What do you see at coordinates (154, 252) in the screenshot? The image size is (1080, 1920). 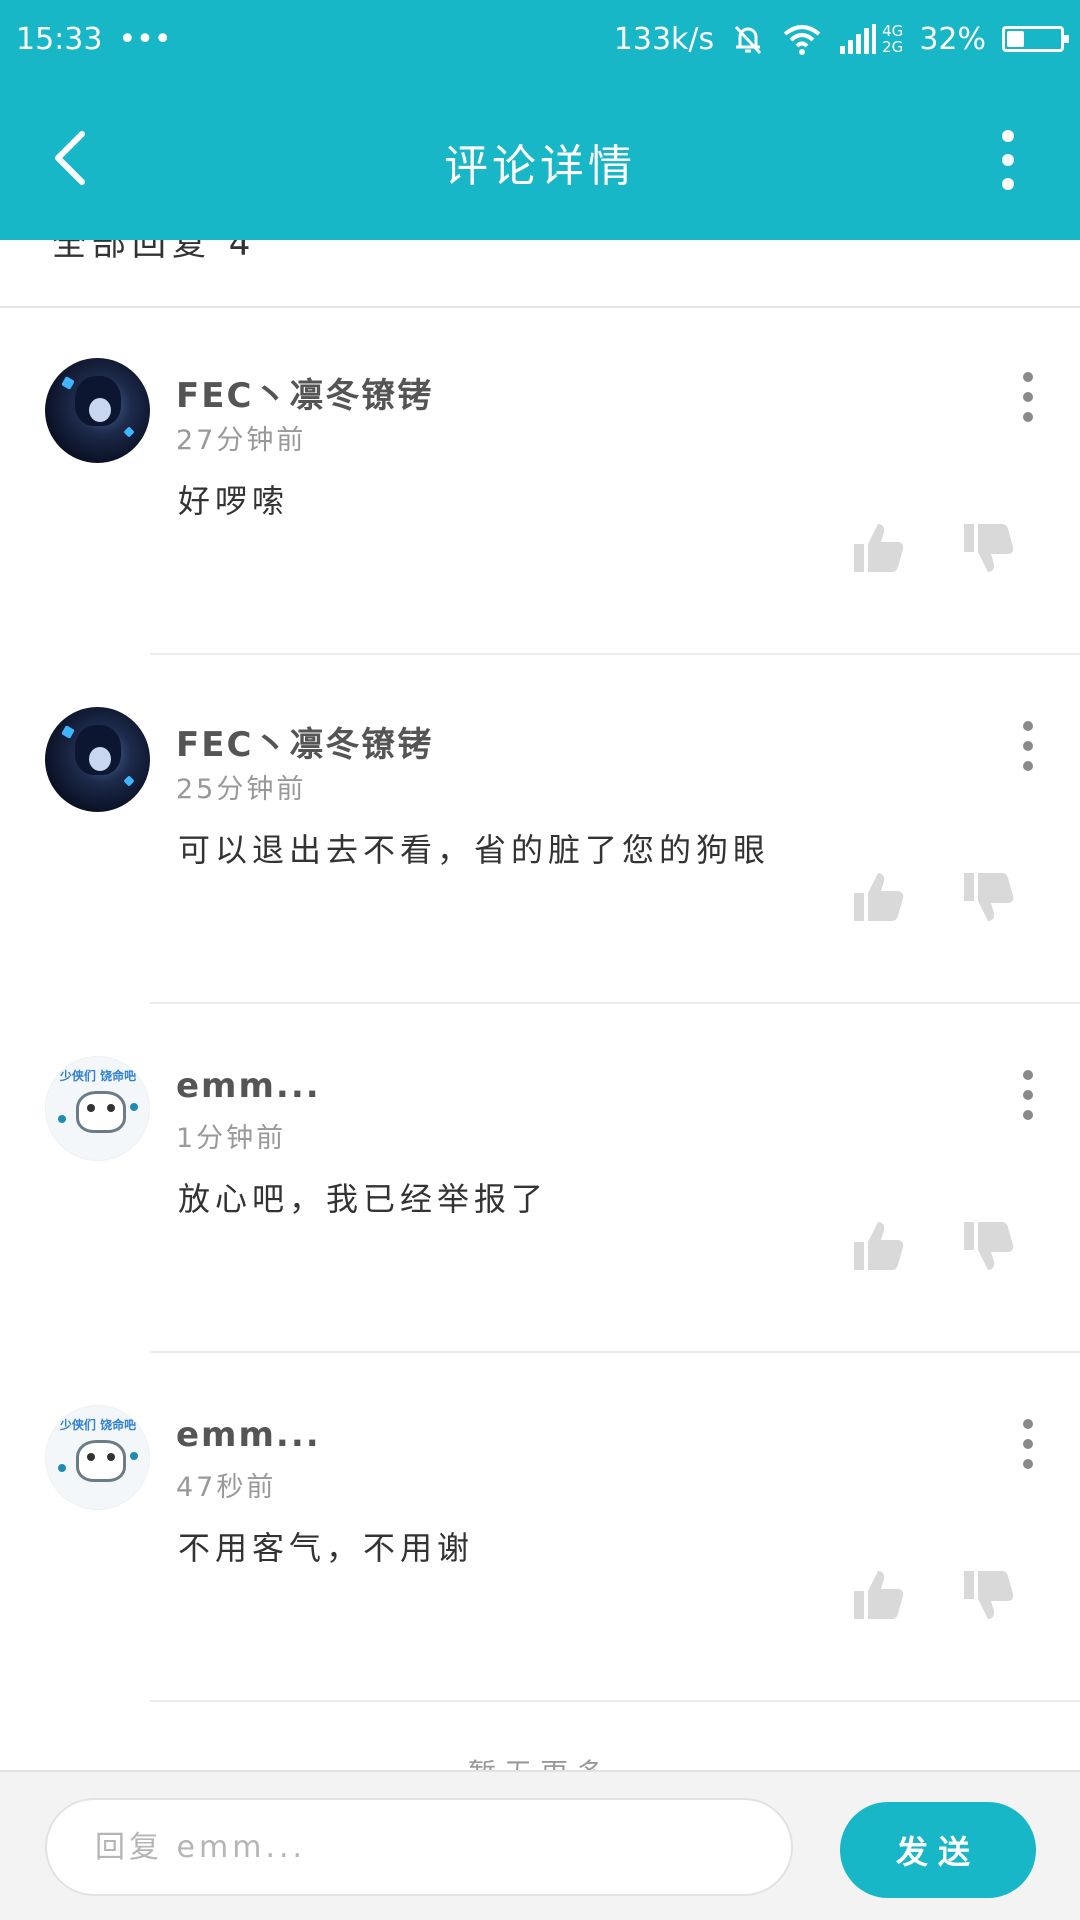 I see `replies-count-label: 全部回复 4` at bounding box center [154, 252].